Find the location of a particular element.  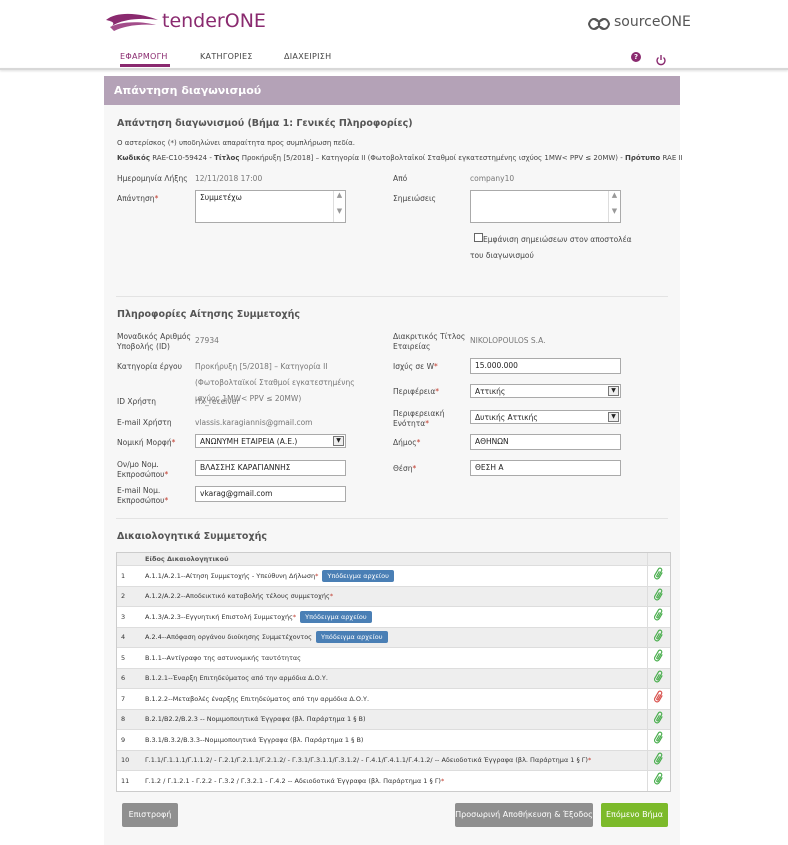

row-number: 1 is located at coordinates (129, 575).